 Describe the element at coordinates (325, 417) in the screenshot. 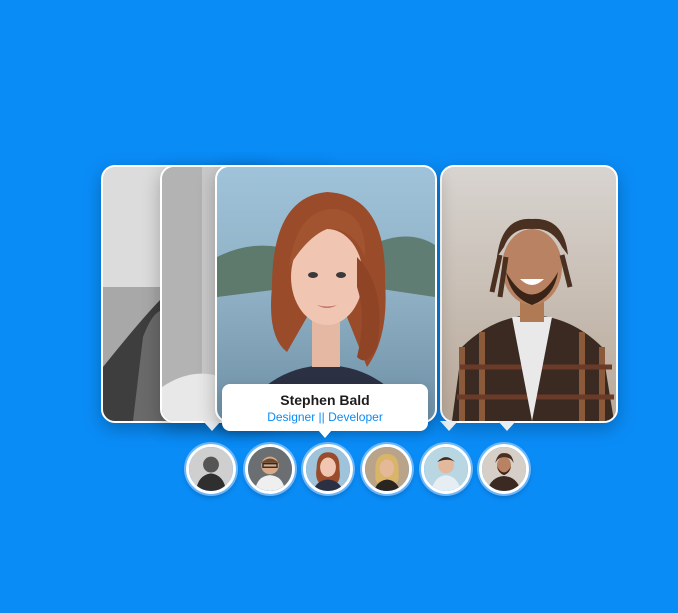

I see `profile-role: Designer || Developer` at that location.